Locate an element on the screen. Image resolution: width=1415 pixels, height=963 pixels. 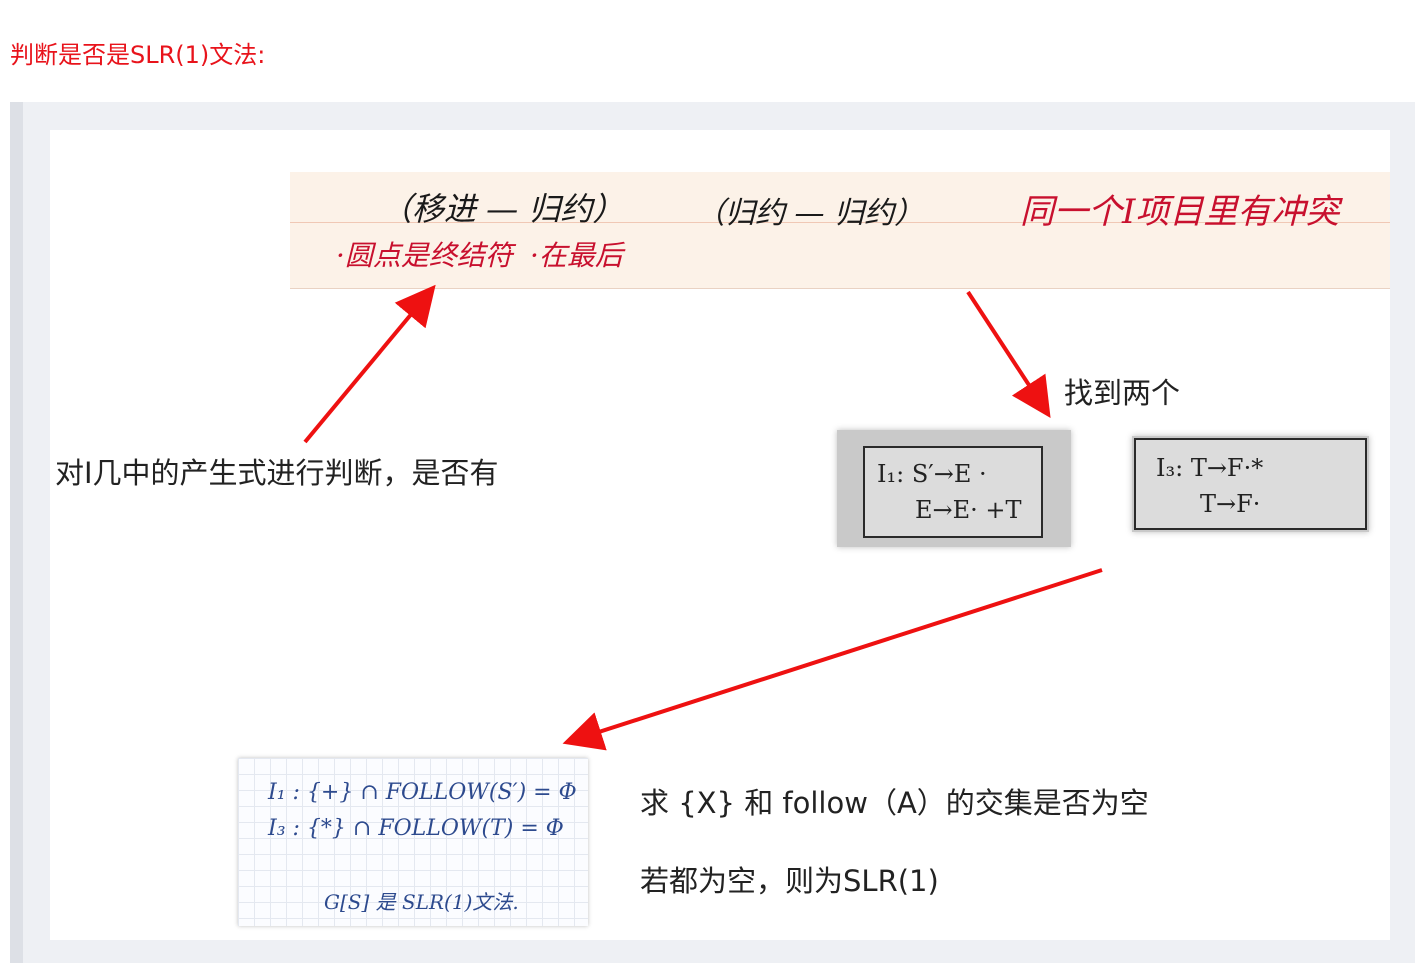
arrow-to-paper is located at coordinates (832, 659).